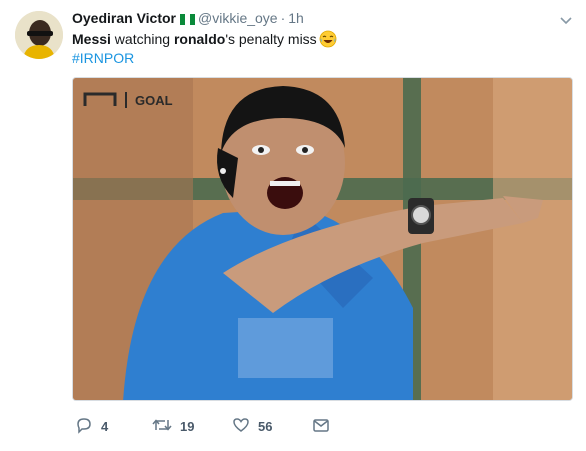  I want to click on text-bold-ronaldo: ronaldo, so click(199, 39).